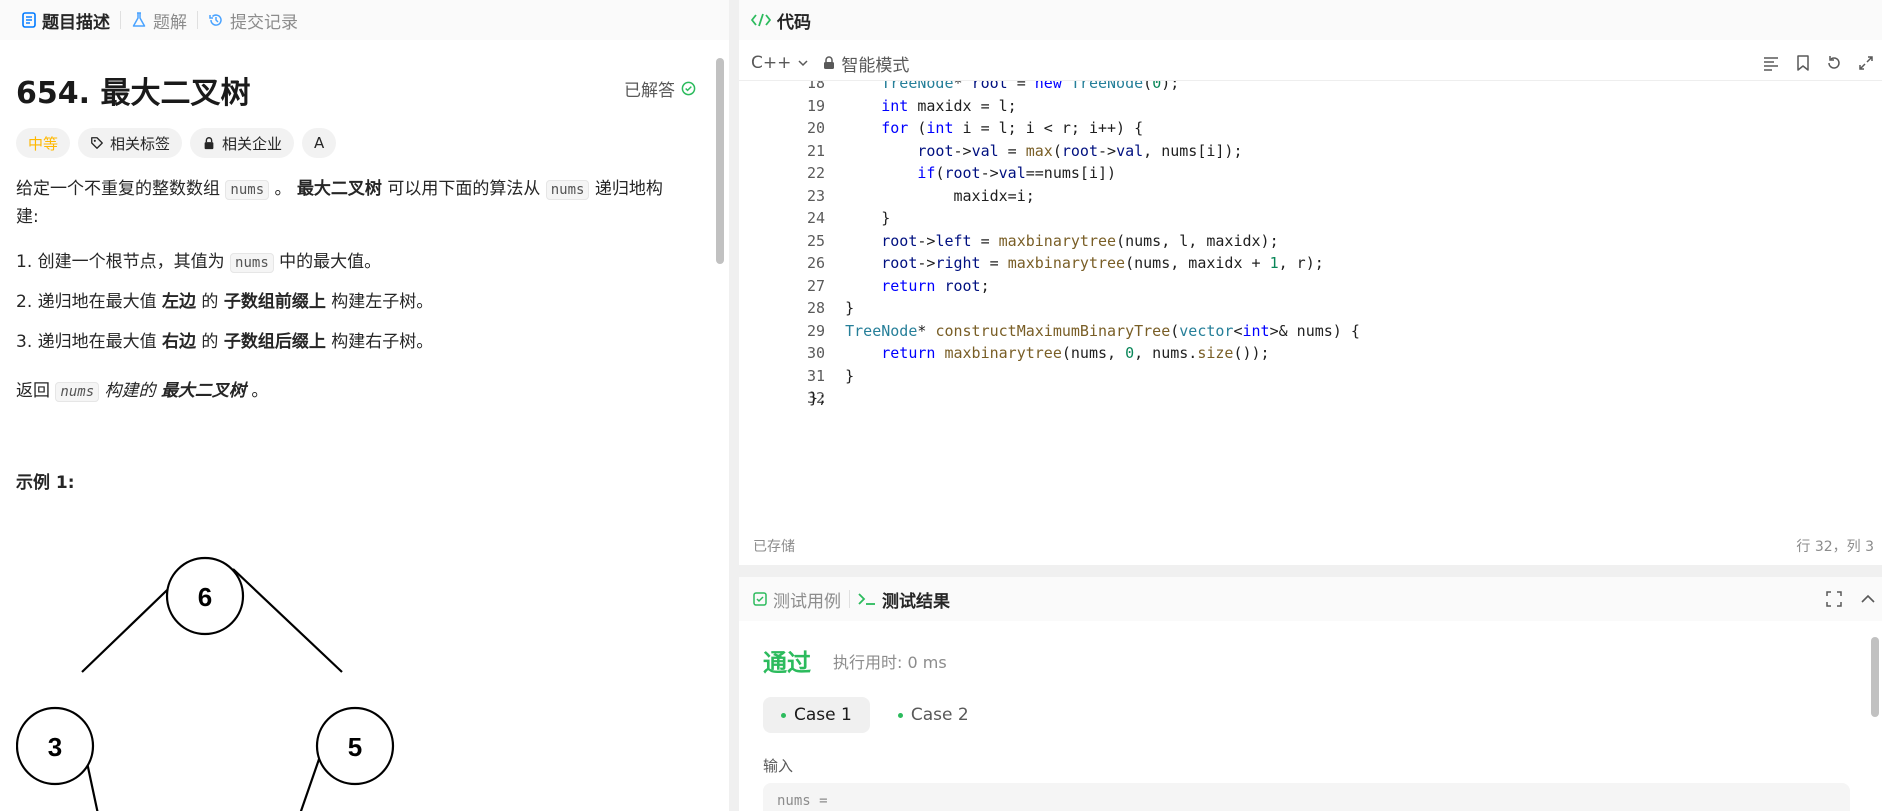  I want to click on step-text: 2. 递归地在最大值, so click(89, 302).